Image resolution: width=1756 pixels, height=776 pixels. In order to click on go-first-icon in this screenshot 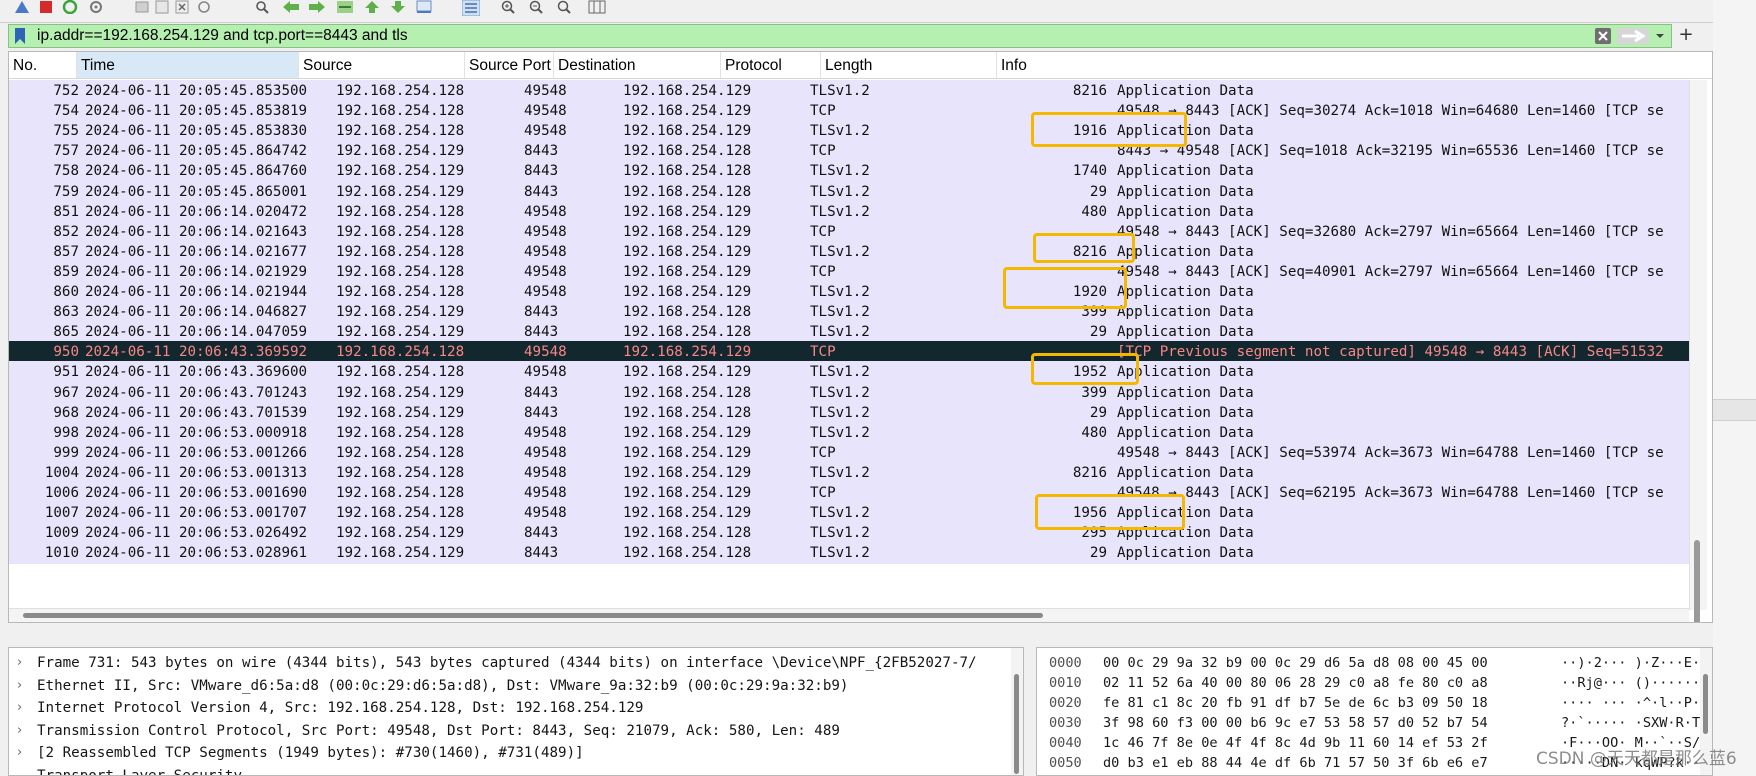, I will do `click(374, 8)`.